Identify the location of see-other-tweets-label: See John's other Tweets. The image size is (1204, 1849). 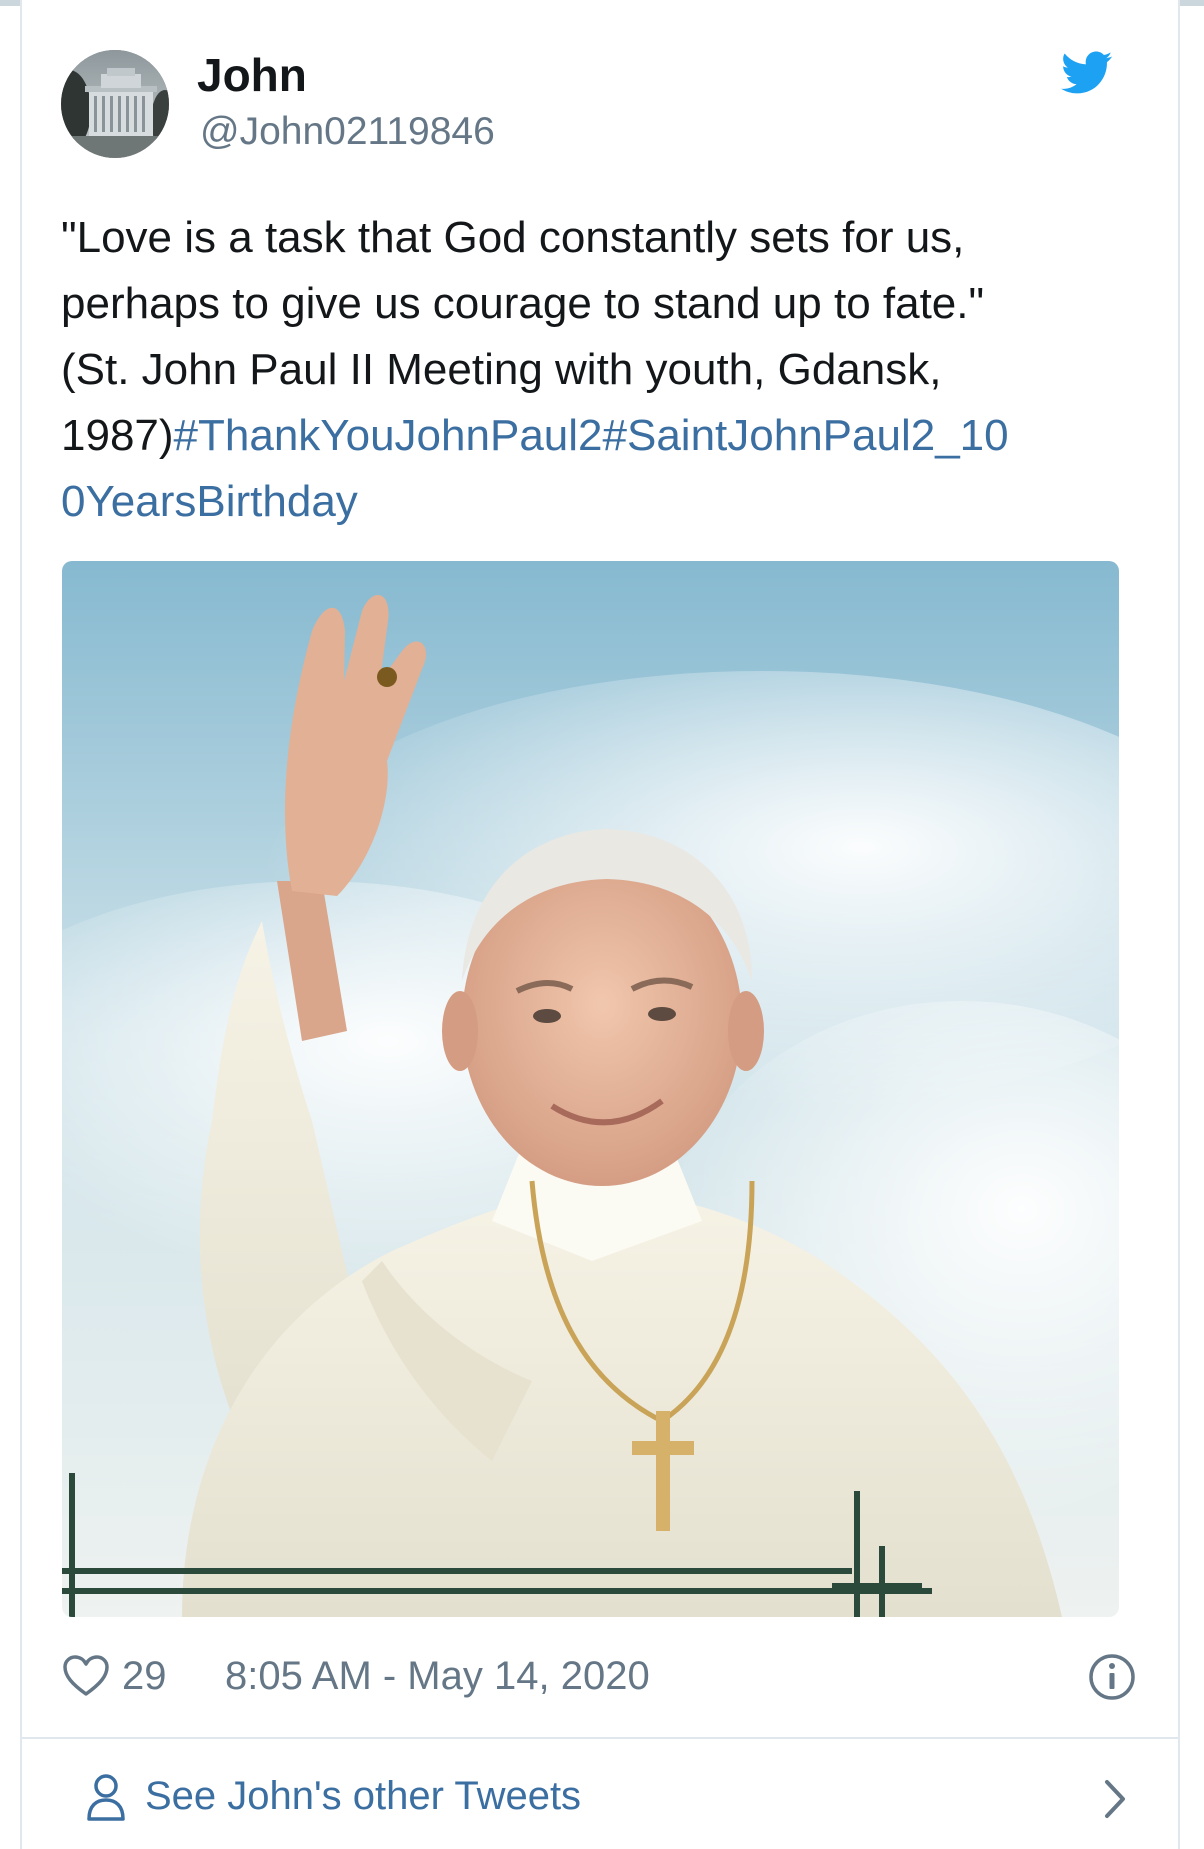
(363, 1796).